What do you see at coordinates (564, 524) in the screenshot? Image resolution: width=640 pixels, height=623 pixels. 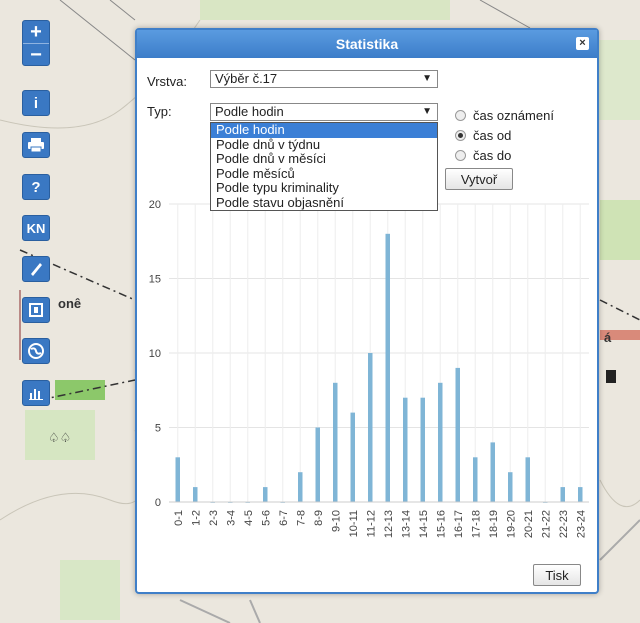 I see `x-tick-label: 22-23` at bounding box center [564, 524].